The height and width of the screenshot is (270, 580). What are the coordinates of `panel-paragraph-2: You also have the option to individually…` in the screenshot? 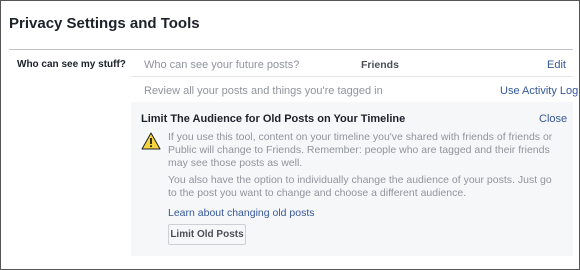 It's located at (360, 186).